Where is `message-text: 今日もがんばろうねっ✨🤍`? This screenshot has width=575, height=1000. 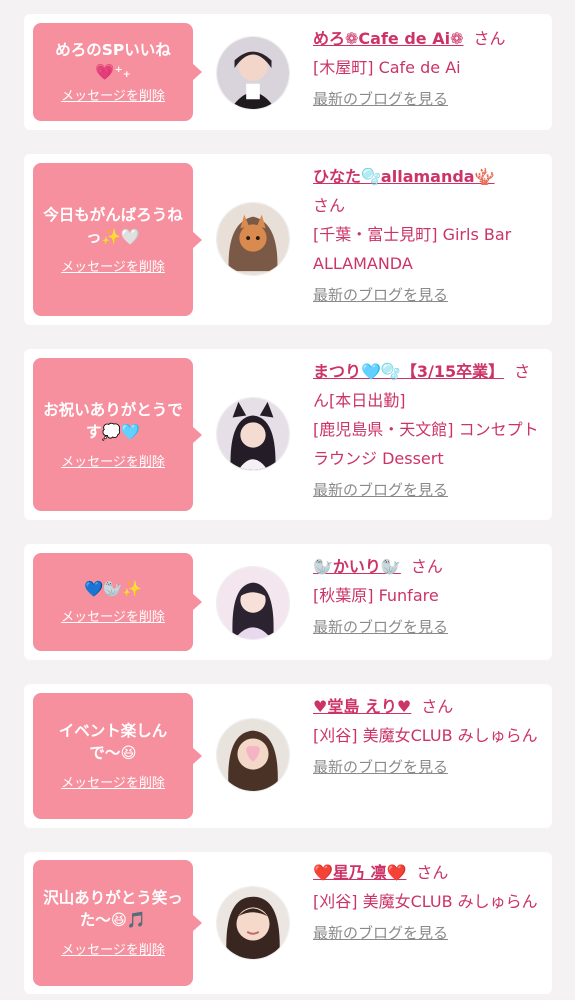 message-text: 今日もがんばろうねっ✨🤍 is located at coordinates (113, 225).